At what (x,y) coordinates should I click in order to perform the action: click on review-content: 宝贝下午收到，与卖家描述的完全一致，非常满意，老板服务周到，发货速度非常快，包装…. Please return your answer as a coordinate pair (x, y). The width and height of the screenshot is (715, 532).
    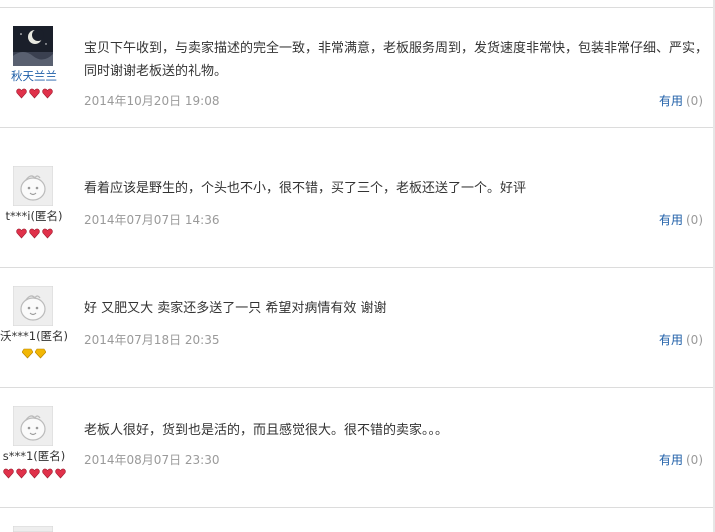
    Looking at the image, I should click on (396, 60).